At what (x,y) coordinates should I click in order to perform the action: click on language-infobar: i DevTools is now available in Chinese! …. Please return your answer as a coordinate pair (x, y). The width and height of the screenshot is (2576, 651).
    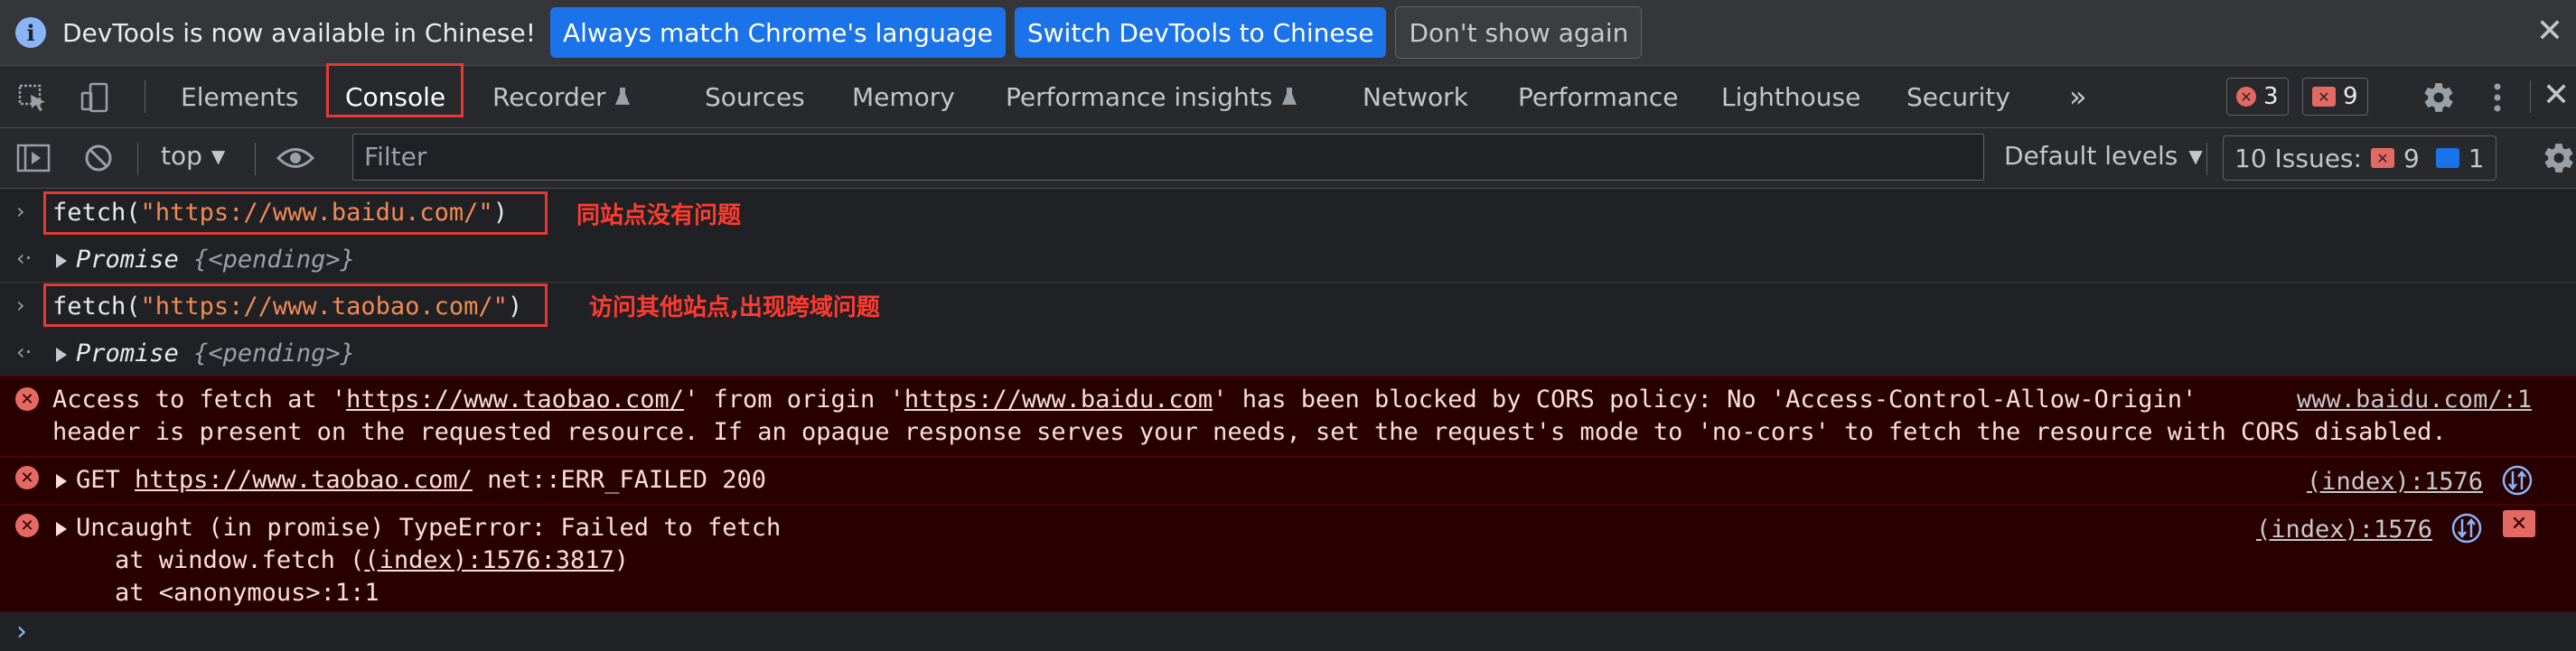
    Looking at the image, I should click on (1288, 33).